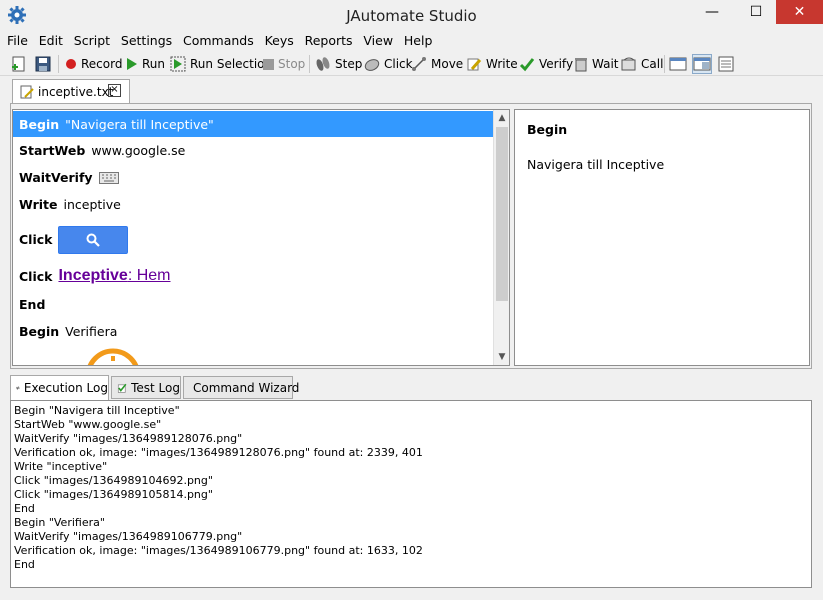 Image resolution: width=823 pixels, height=600 pixels. I want to click on tab-test-log: Test Log, so click(146, 387).